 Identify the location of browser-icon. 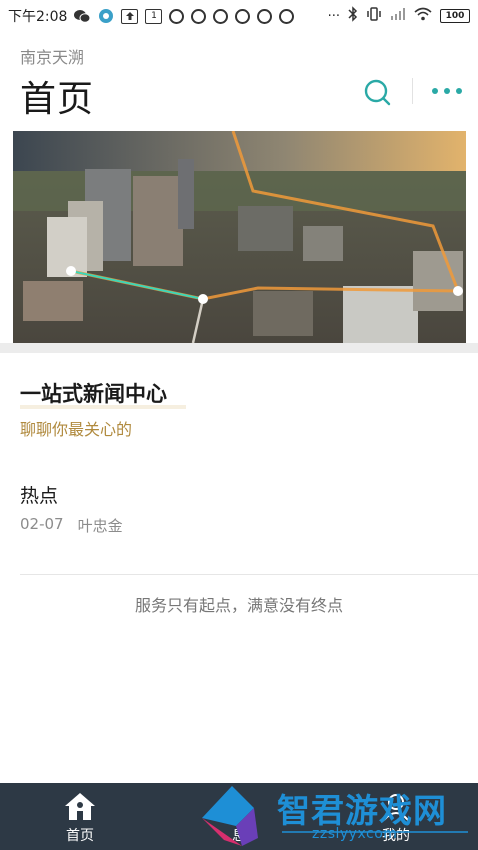
(105, 16).